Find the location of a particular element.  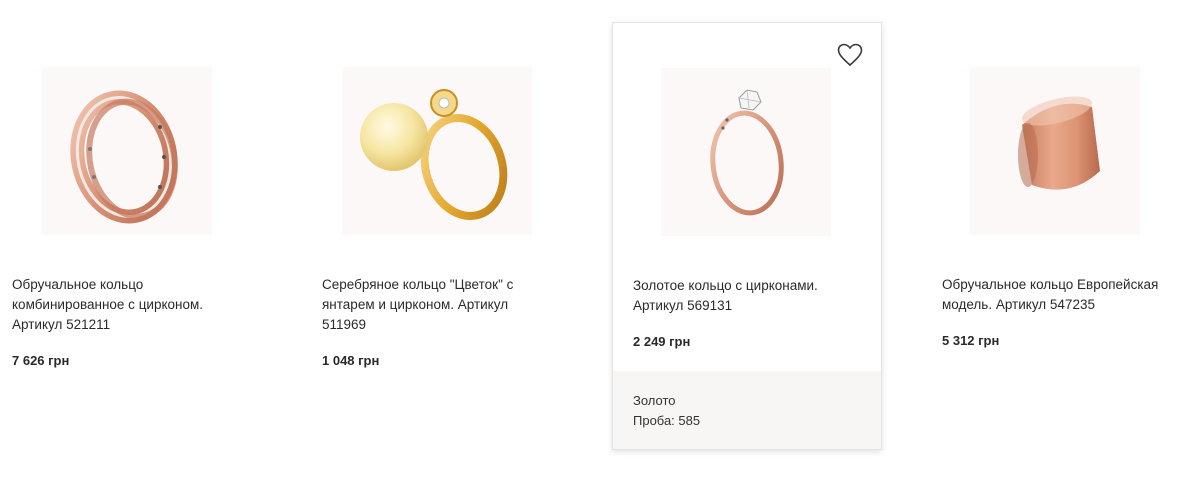

metal-label: Золото is located at coordinates (654, 400).